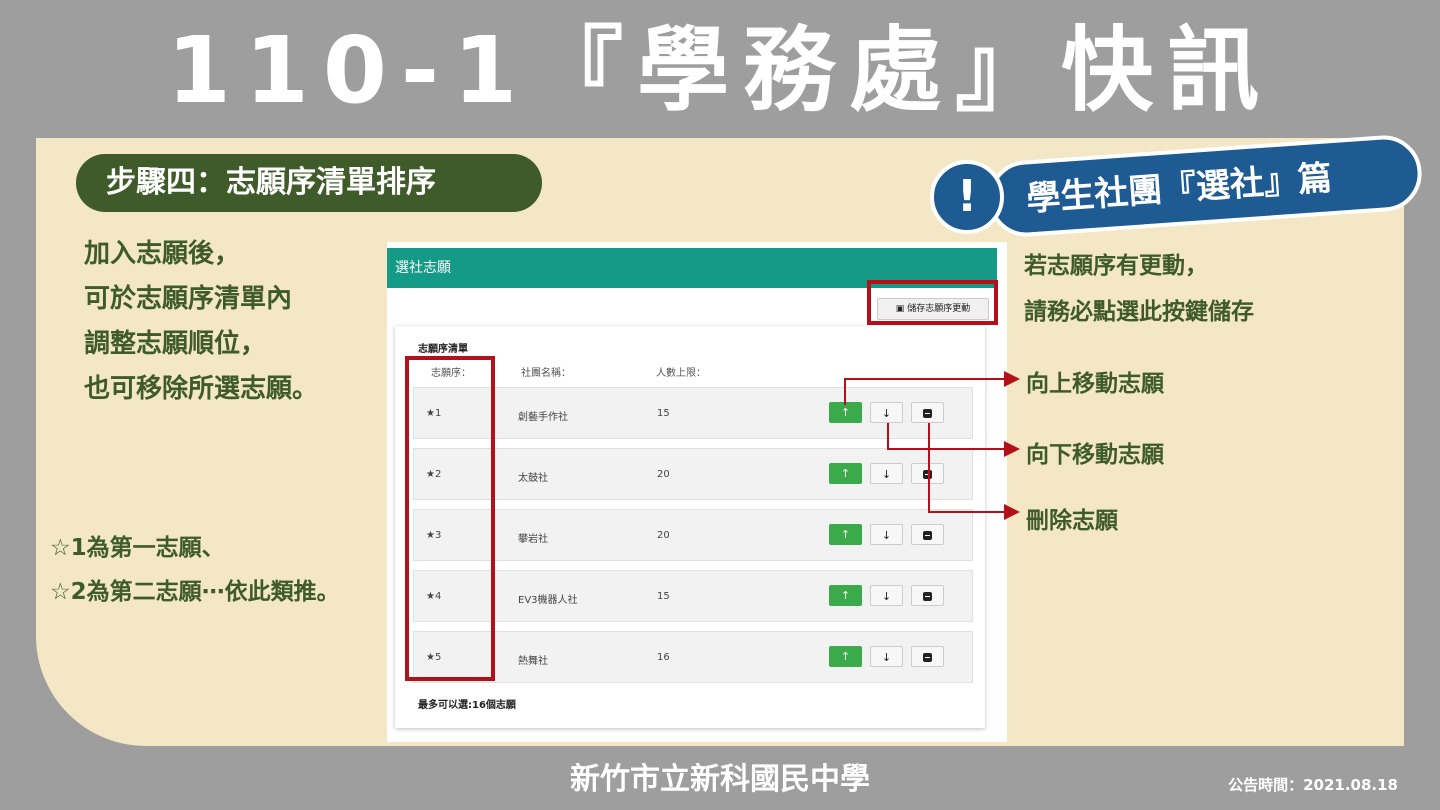 This screenshot has height=810, width=1440. Describe the element at coordinates (693, 413) in the screenshot. I see `table-row: ★1 創藝手作社 15 ↑ ↓` at that location.